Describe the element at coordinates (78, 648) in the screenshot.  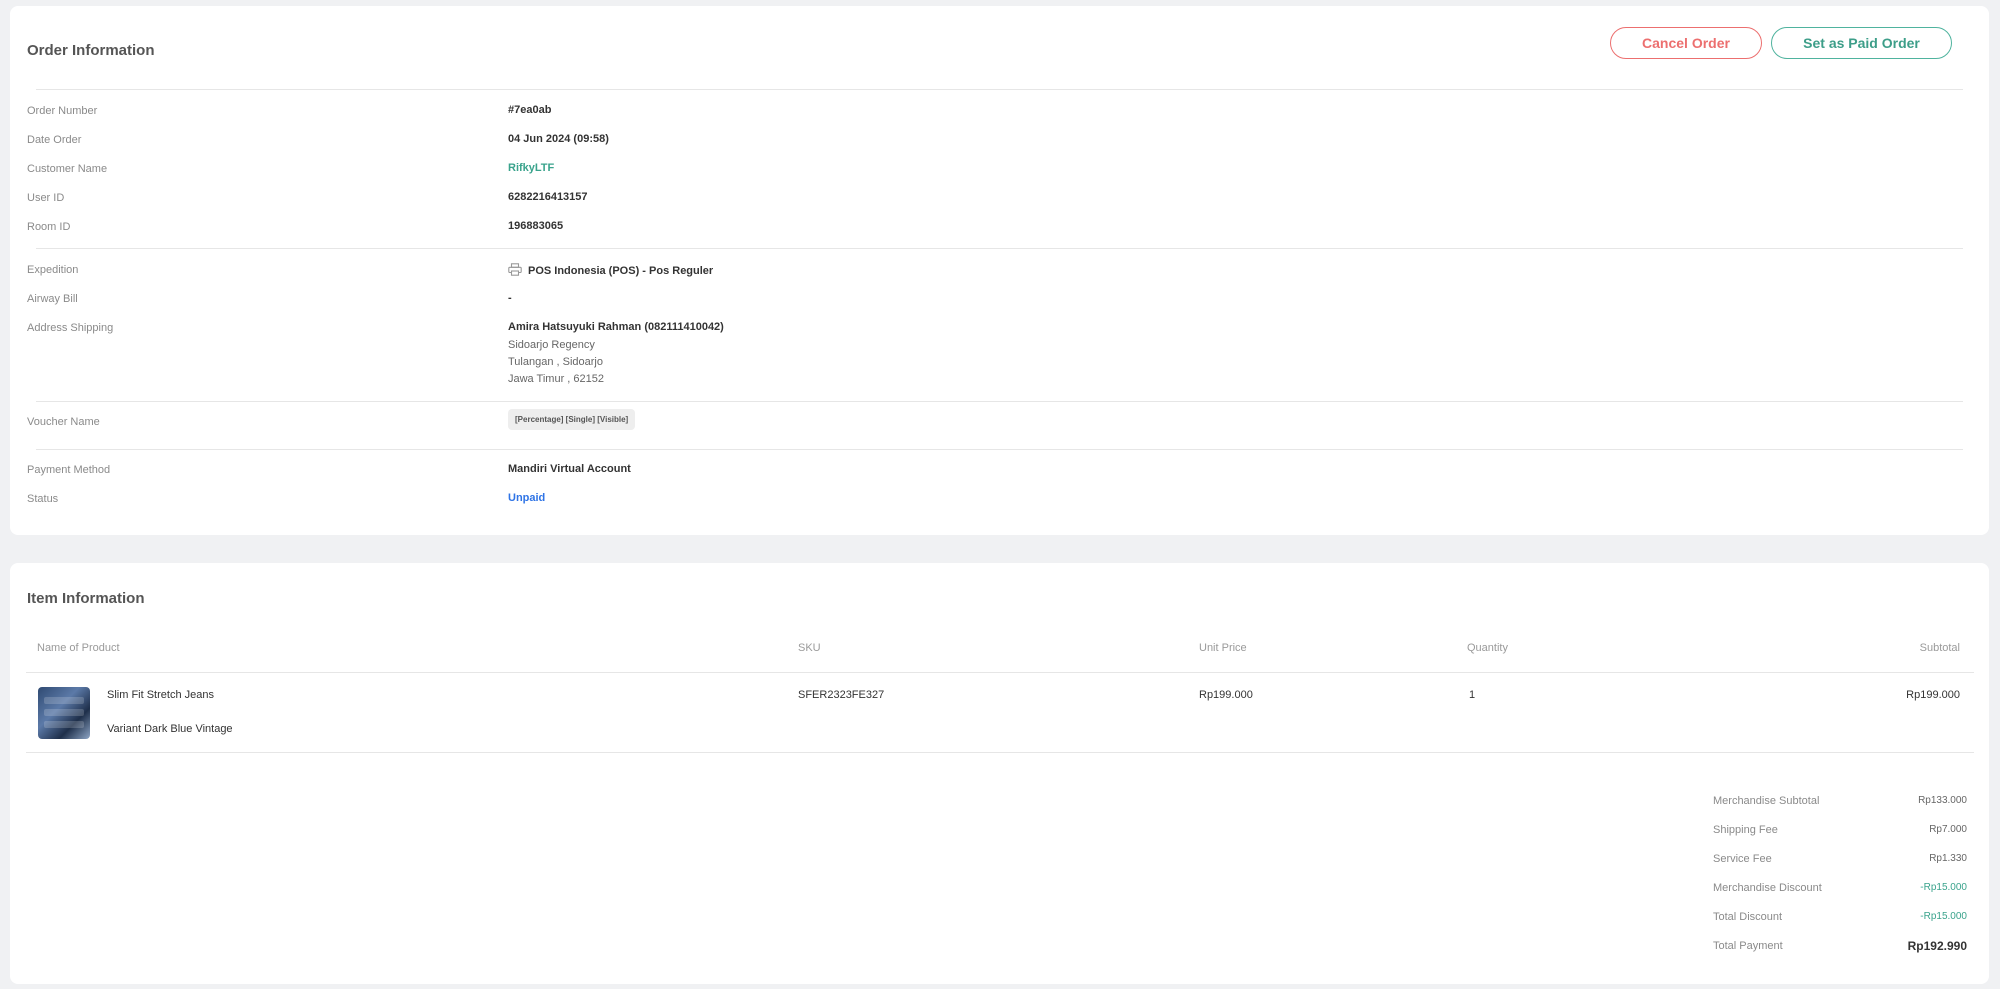
I see `column-header-product: Name of Product` at that location.